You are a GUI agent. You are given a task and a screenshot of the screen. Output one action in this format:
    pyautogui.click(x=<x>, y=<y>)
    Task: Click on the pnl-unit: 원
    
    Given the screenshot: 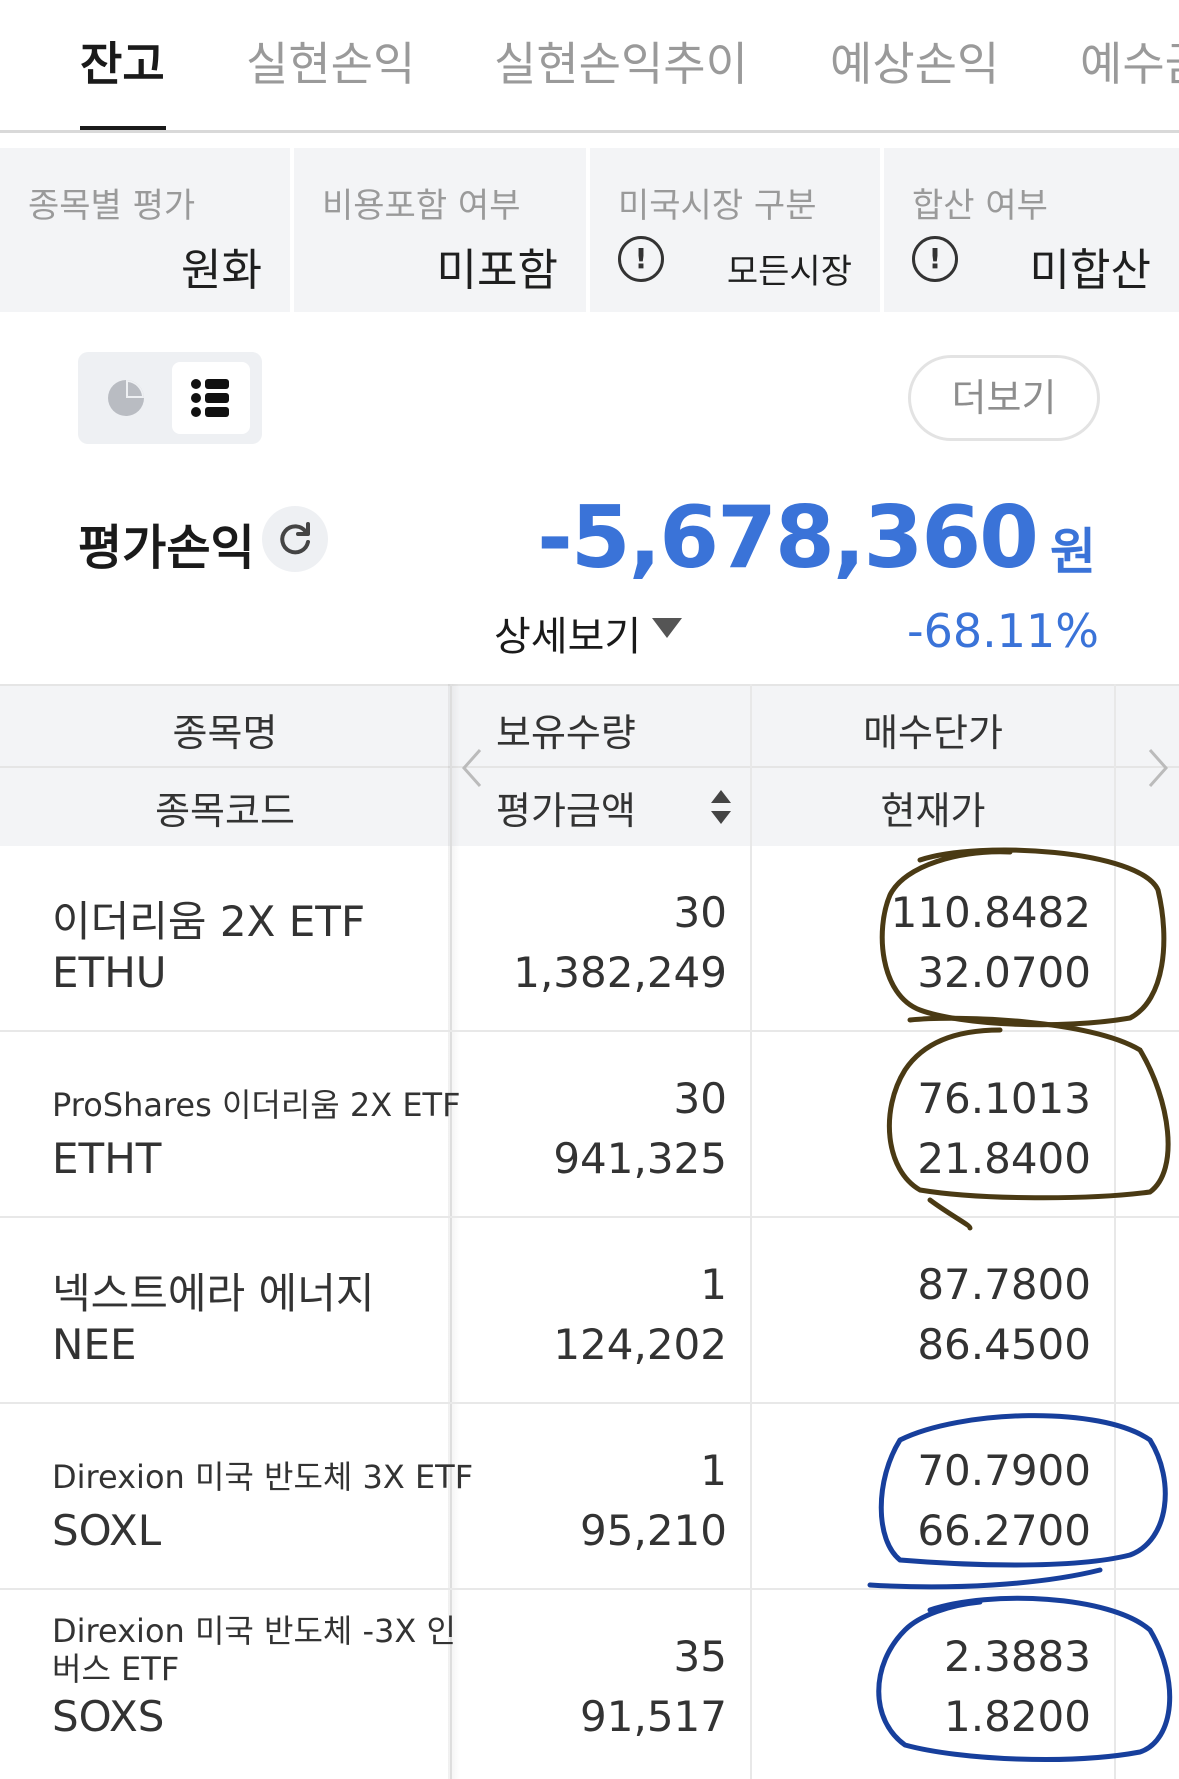 What is the action you would take?
    pyautogui.click(x=1073, y=552)
    